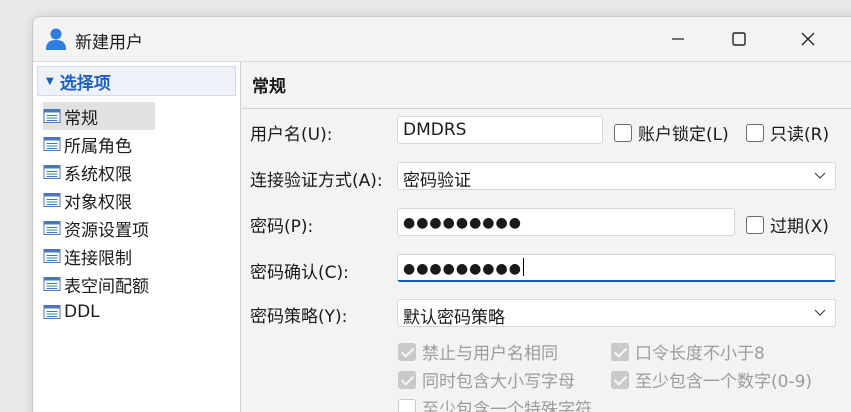 Image resolution: width=851 pixels, height=412 pixels. I want to click on expired-box, so click(755, 224).